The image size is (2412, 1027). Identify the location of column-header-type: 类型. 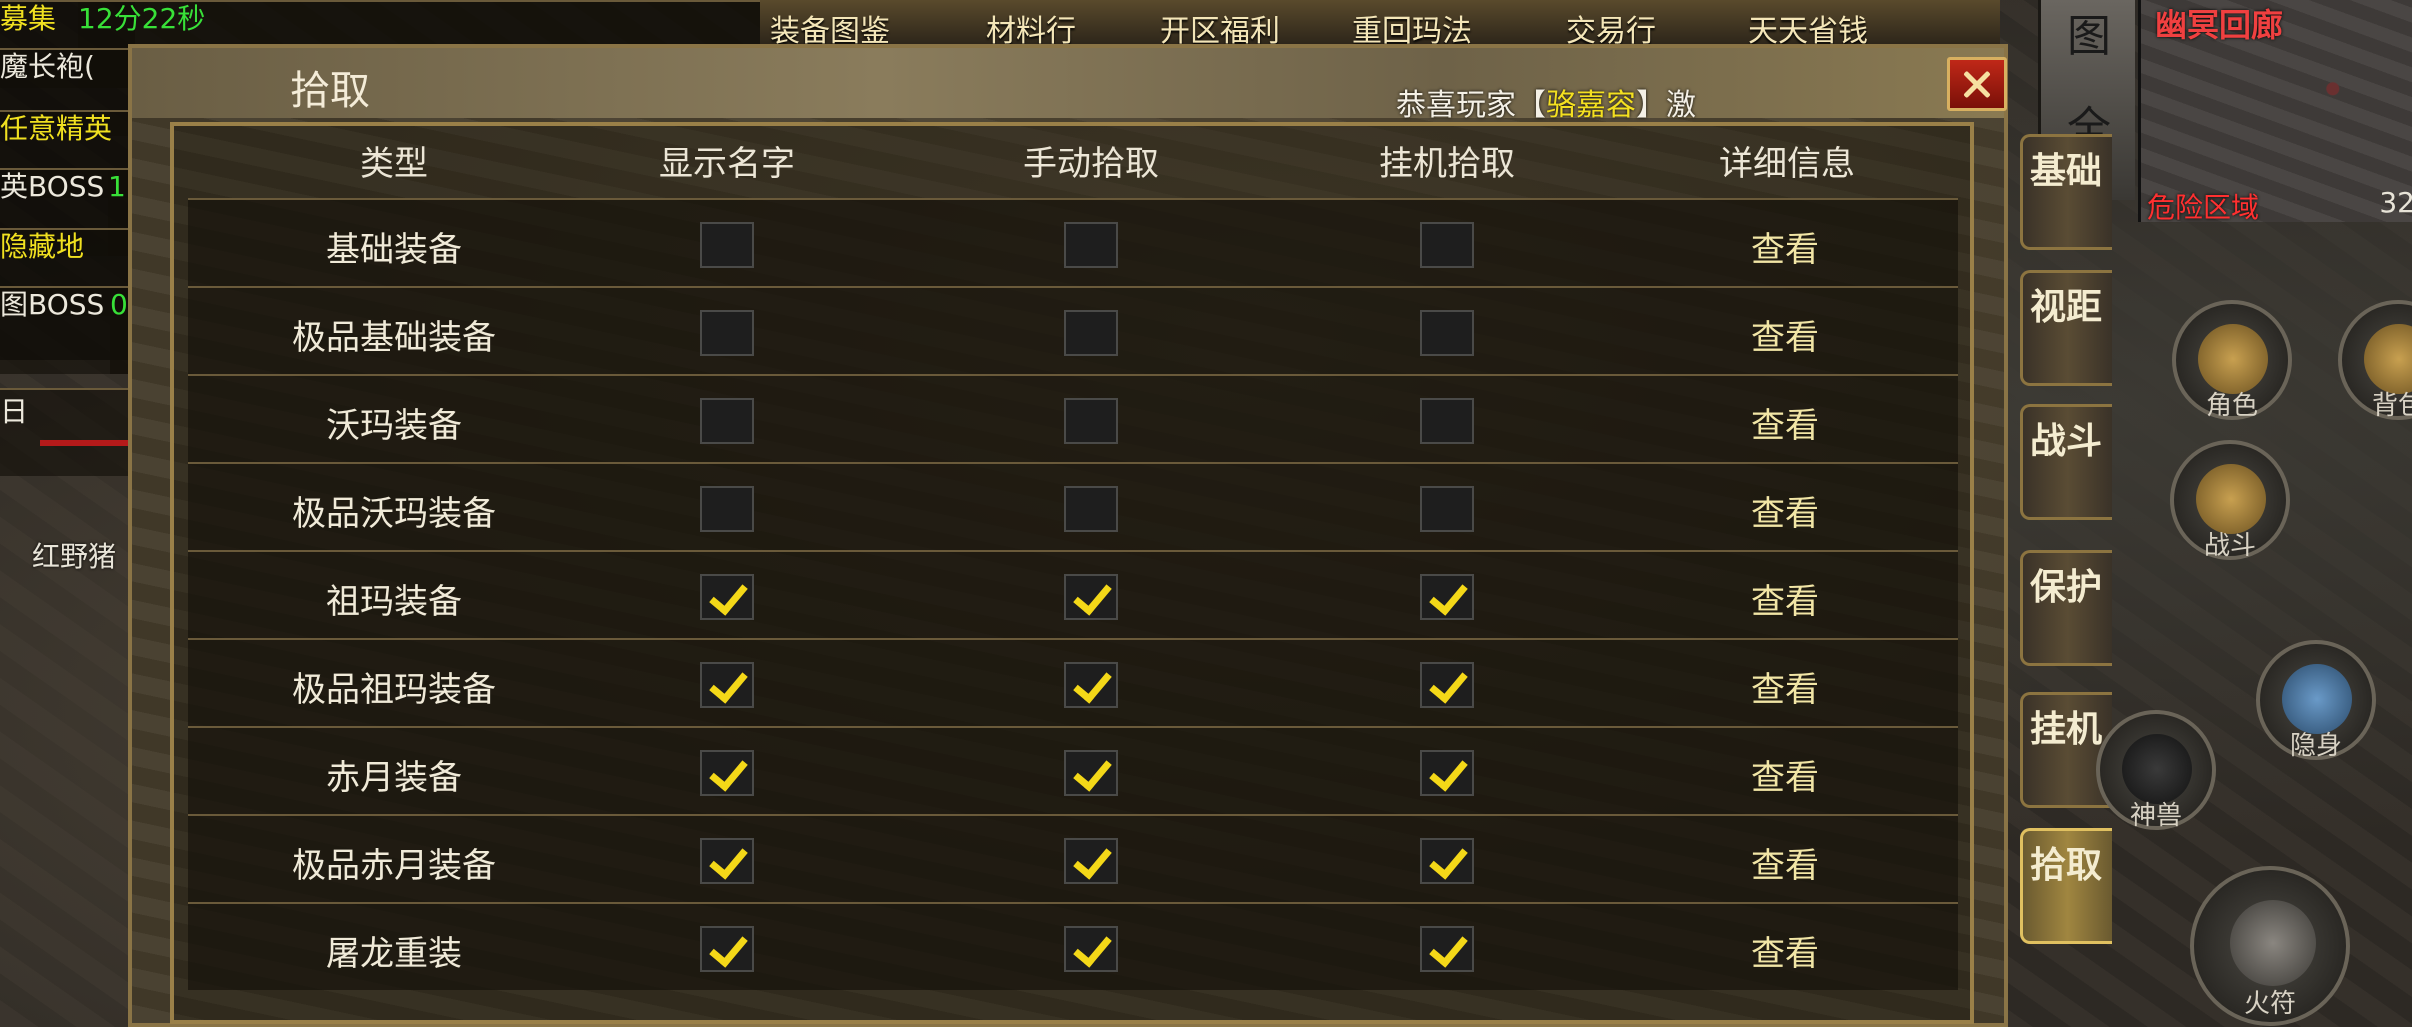
(394, 164).